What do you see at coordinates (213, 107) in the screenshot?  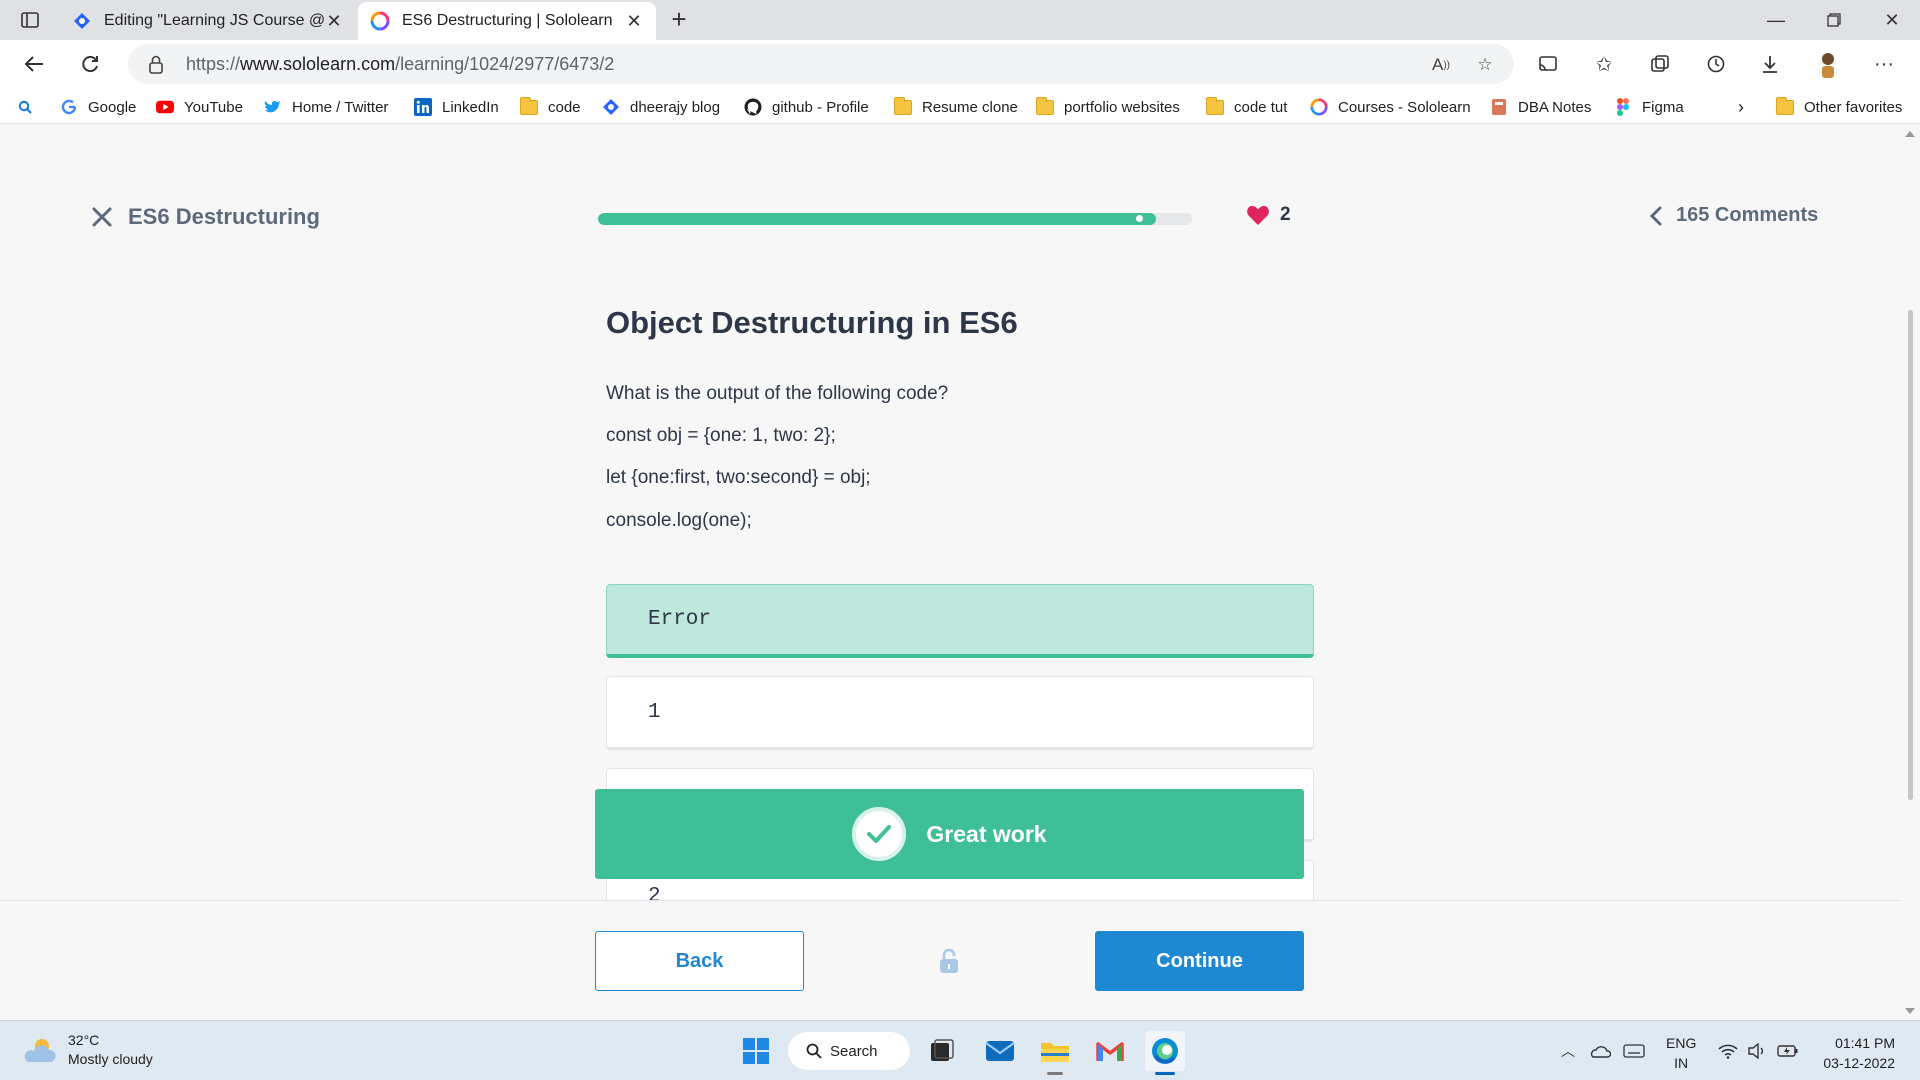 I see `bookmark-label: YouTube` at bounding box center [213, 107].